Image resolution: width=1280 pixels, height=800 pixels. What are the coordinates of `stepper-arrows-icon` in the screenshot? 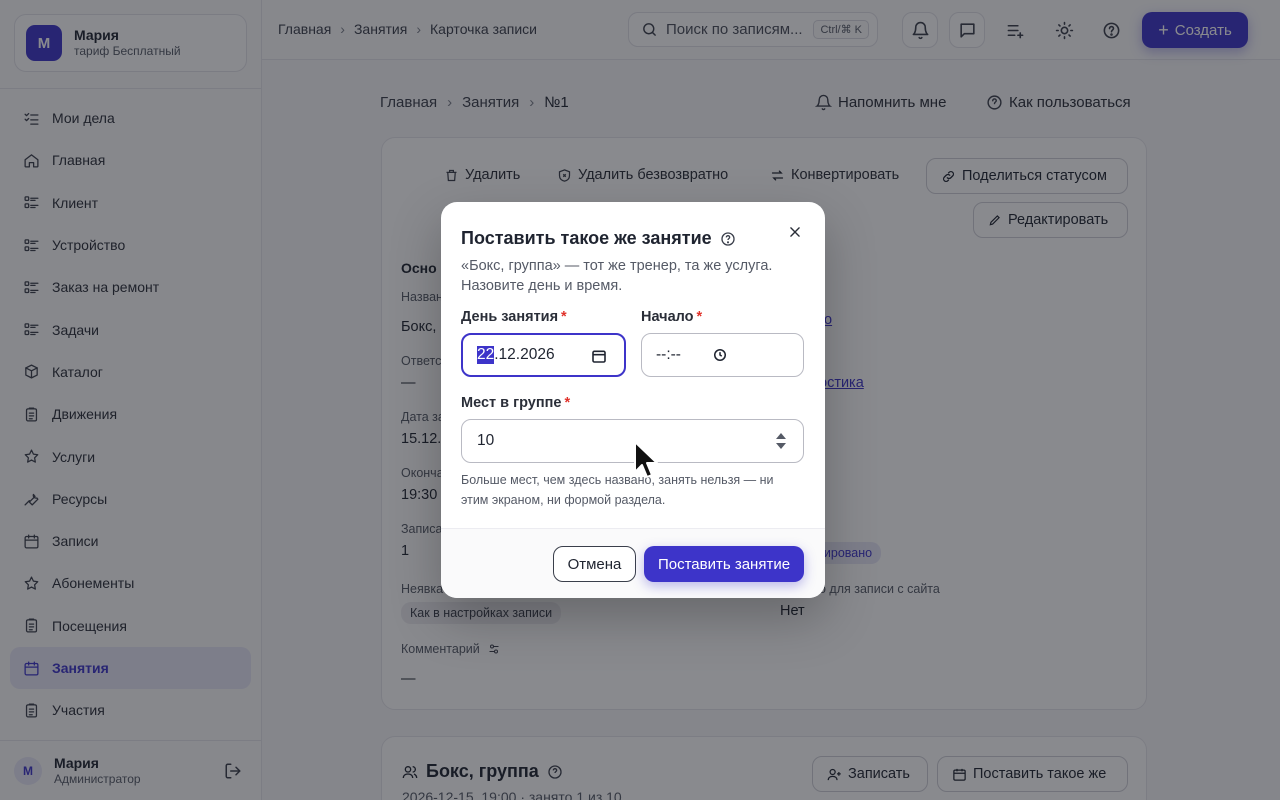 It's located at (781, 441).